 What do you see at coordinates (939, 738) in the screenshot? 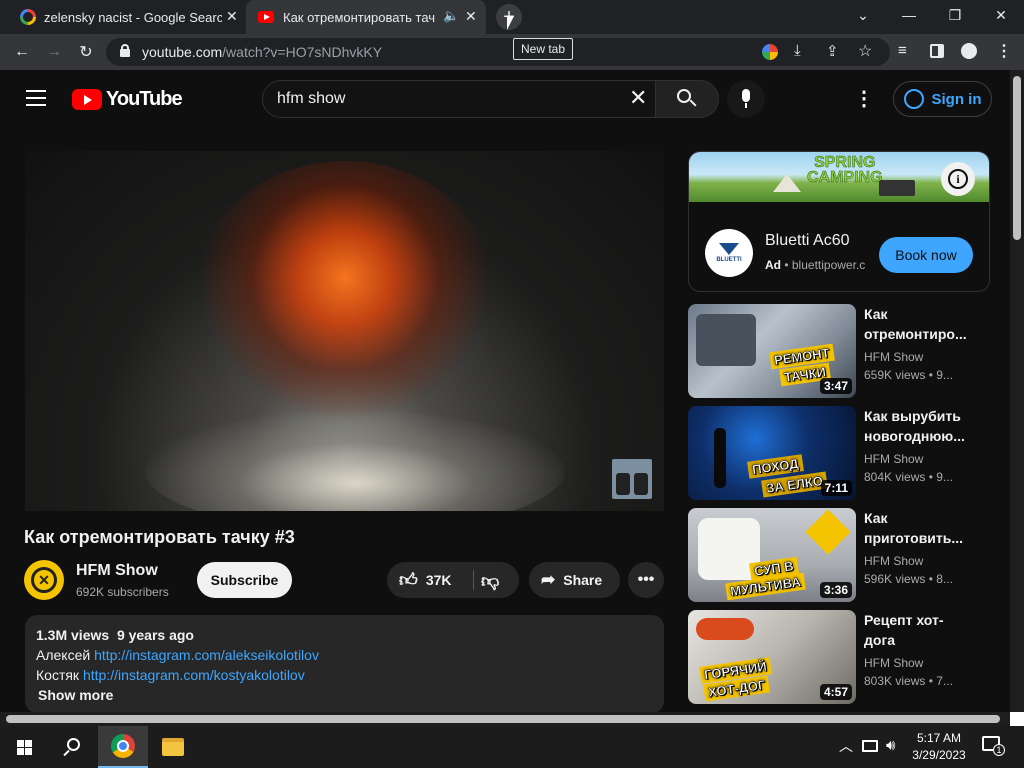
I see `clock-time: 5:17 AM` at bounding box center [939, 738].